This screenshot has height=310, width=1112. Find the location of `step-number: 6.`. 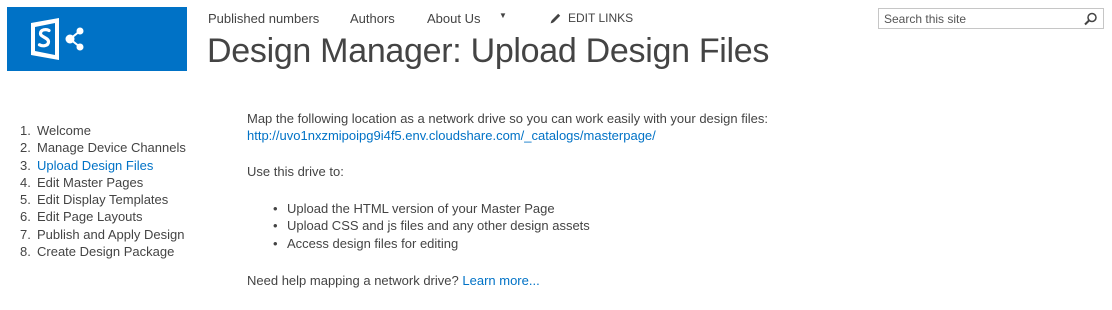

step-number: 6. is located at coordinates (25, 217).